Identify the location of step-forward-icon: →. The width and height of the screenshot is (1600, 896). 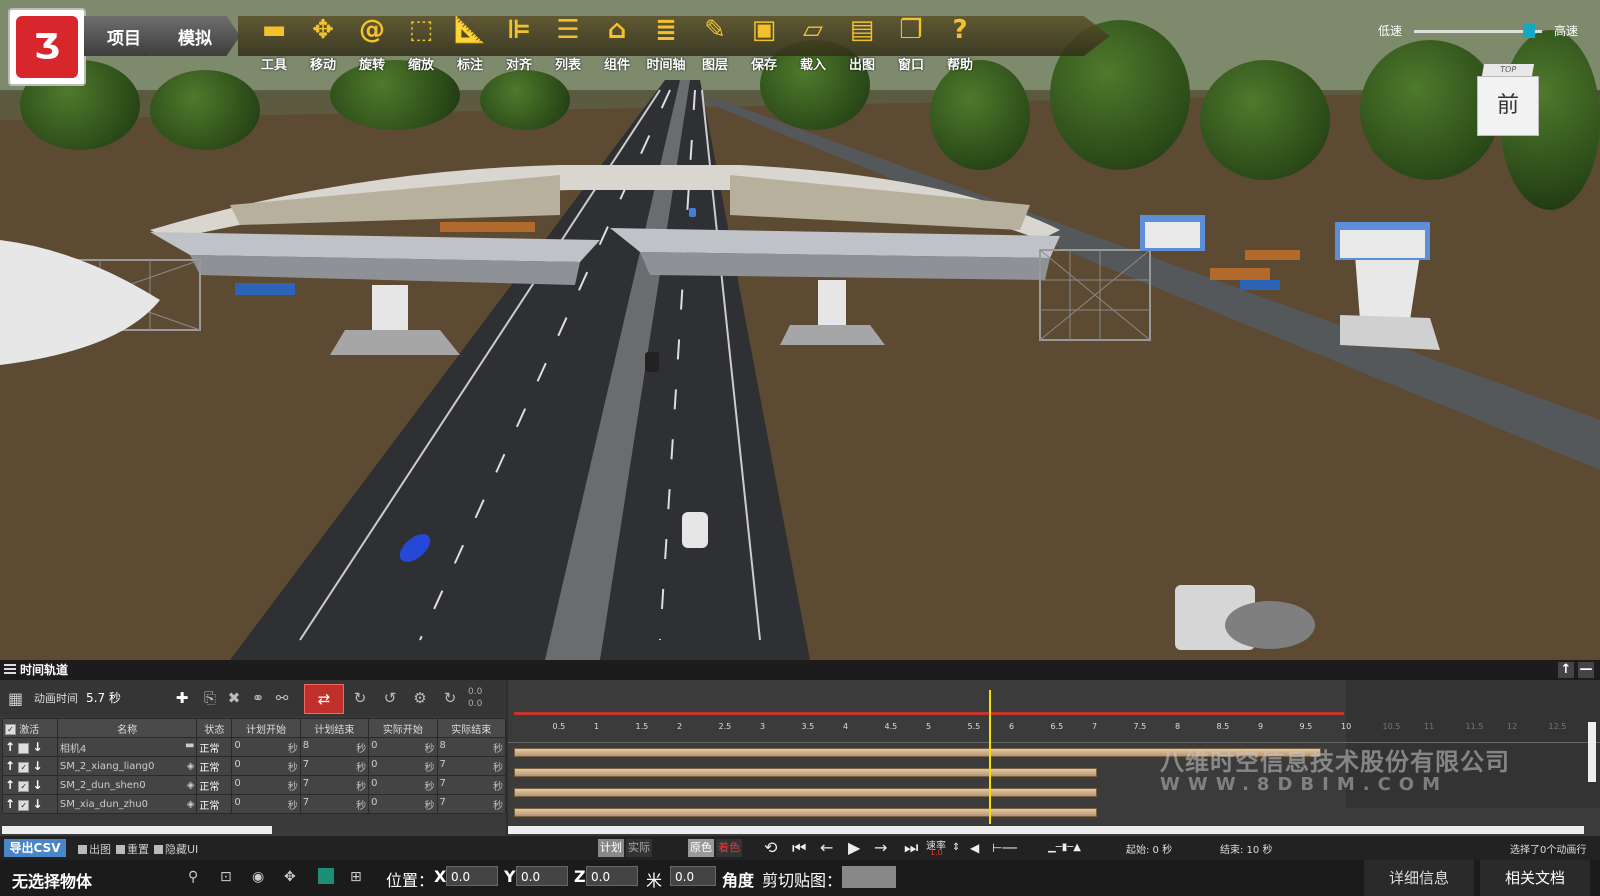
(880, 848).